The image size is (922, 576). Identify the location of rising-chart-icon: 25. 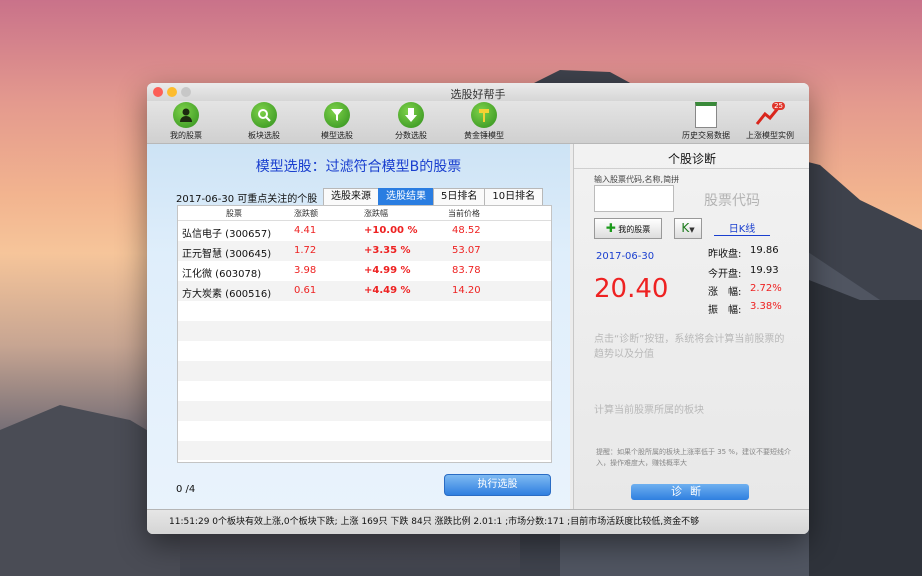
(770, 115).